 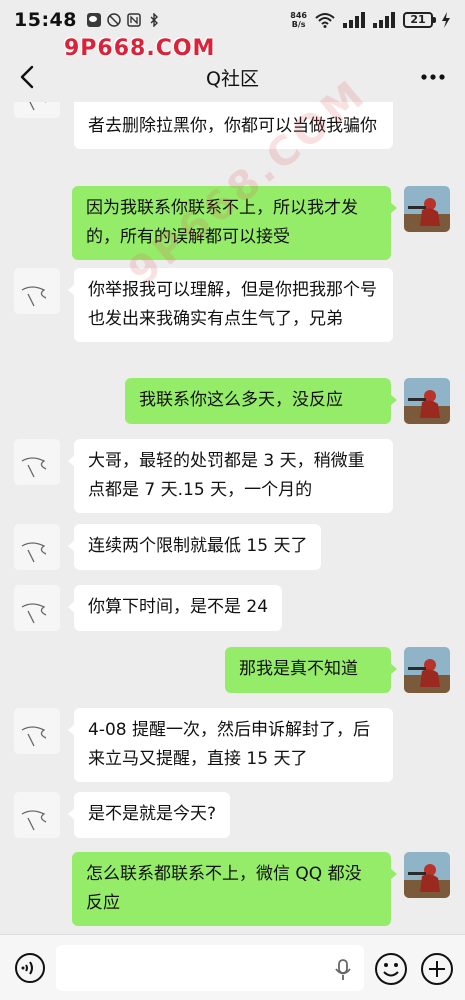 What do you see at coordinates (232, 78) in the screenshot?
I see `page-title: Q社区` at bounding box center [232, 78].